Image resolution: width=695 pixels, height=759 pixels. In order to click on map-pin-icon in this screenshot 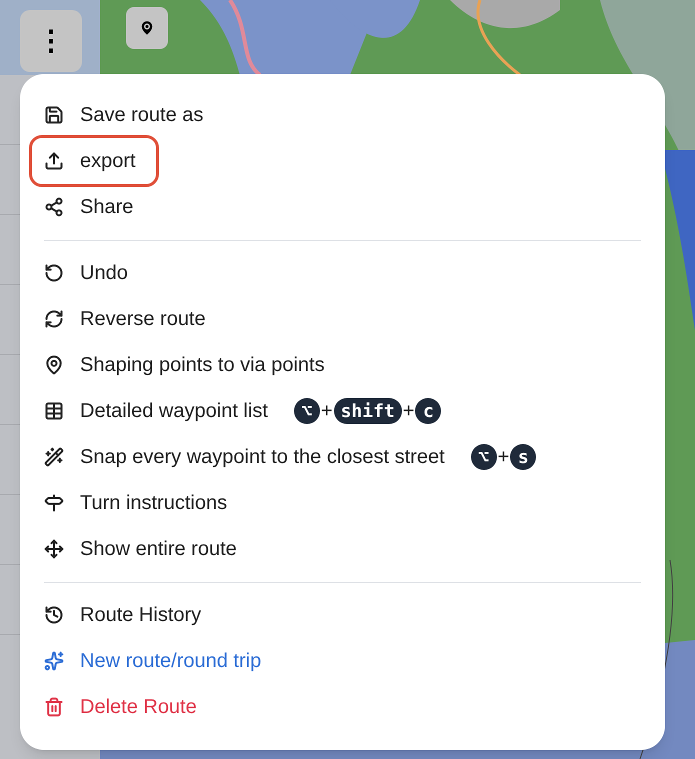, I will do `click(54, 365)`.